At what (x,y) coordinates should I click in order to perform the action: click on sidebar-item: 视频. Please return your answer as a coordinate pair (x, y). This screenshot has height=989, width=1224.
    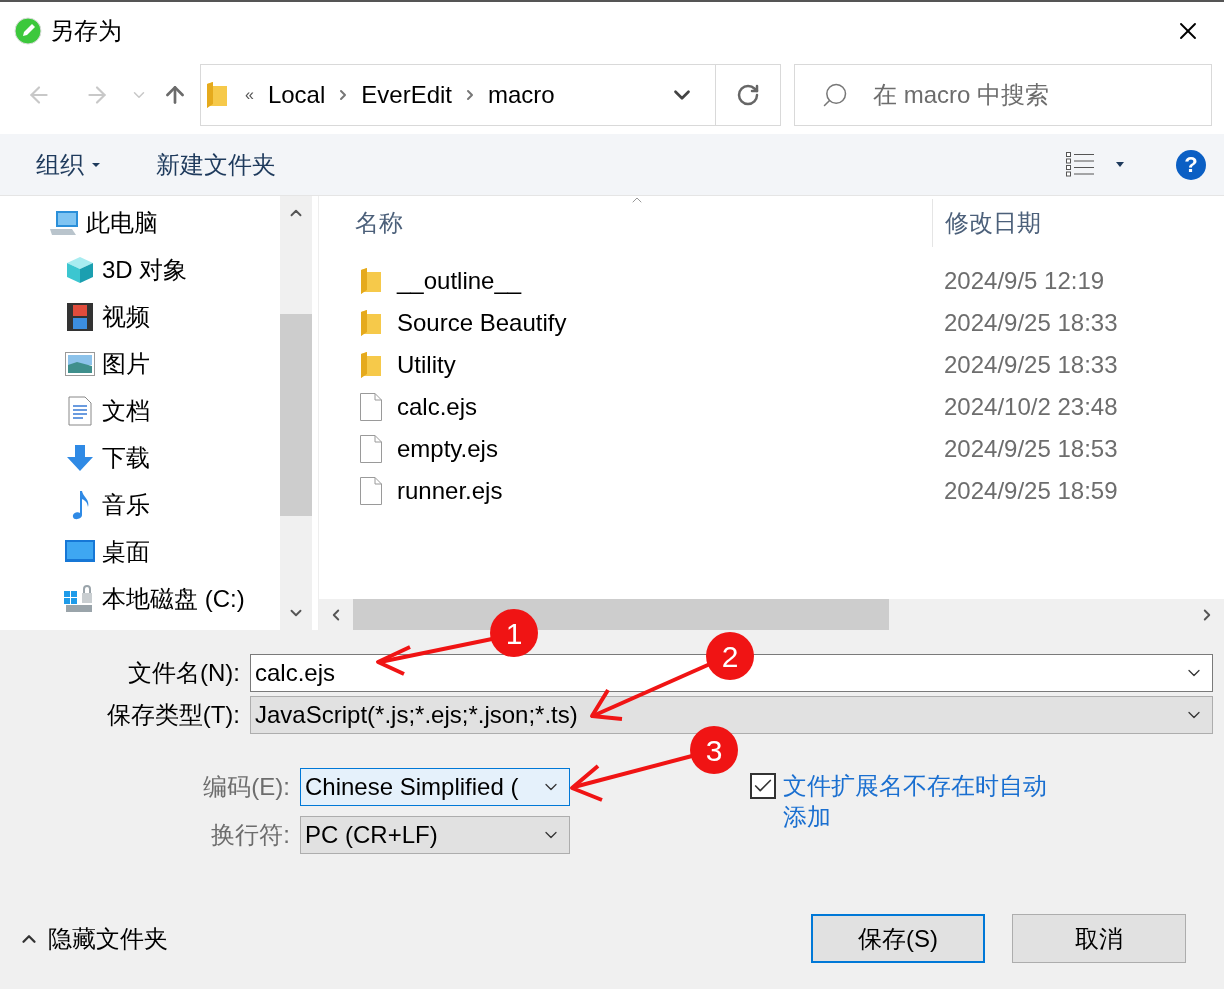
    Looking at the image, I should click on (140, 316).